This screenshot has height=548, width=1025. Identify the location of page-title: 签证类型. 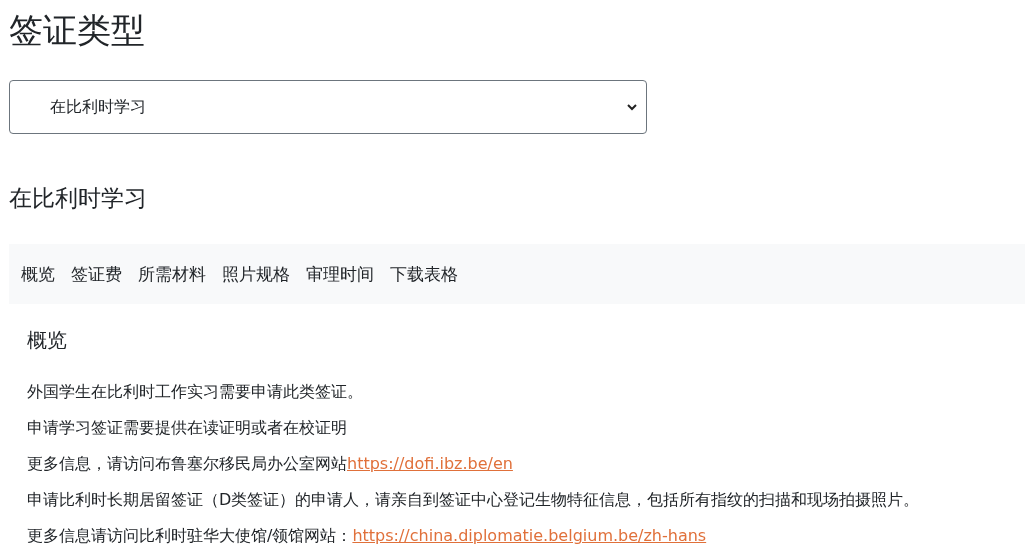
(77, 30).